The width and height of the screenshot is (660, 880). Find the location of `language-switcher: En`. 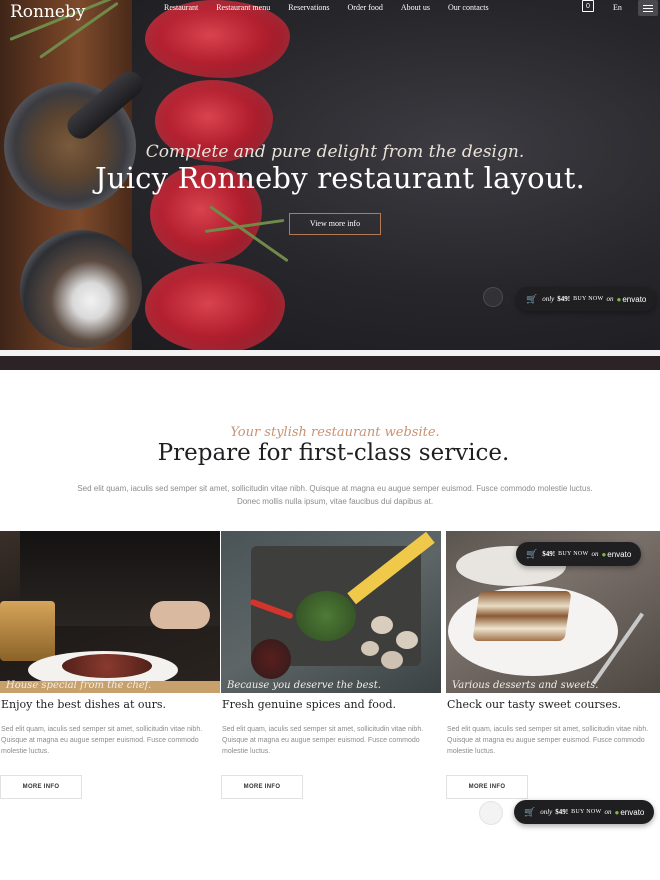

language-switcher: En is located at coordinates (617, 7).